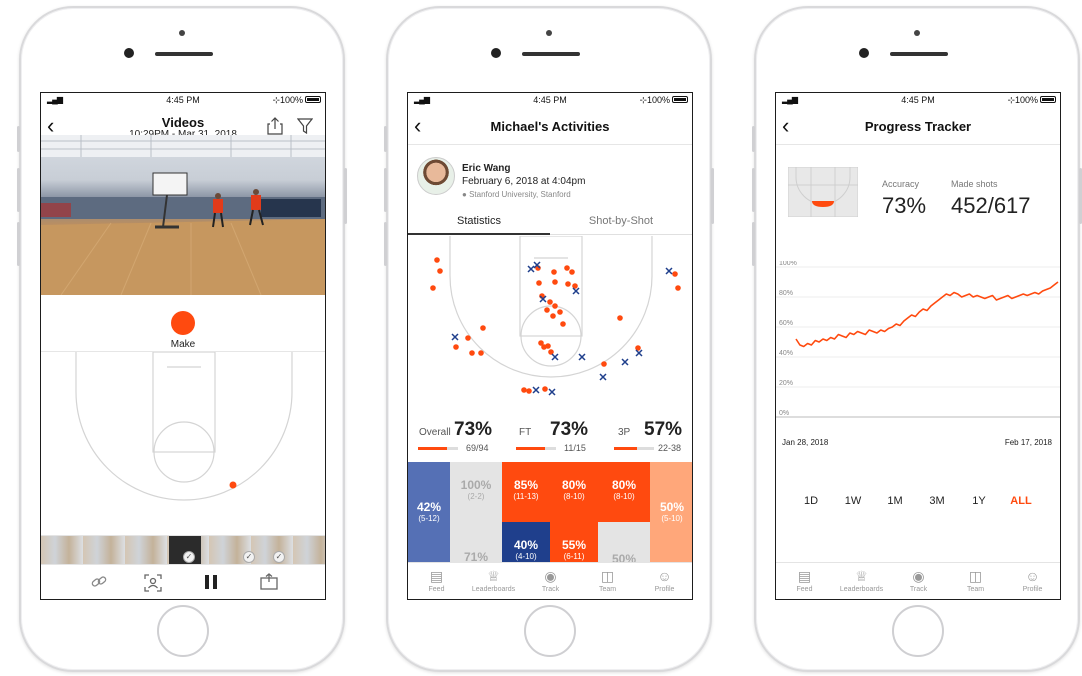 The height and width of the screenshot is (676, 1082). I want to click on y-tick-label: 80%, so click(786, 293).